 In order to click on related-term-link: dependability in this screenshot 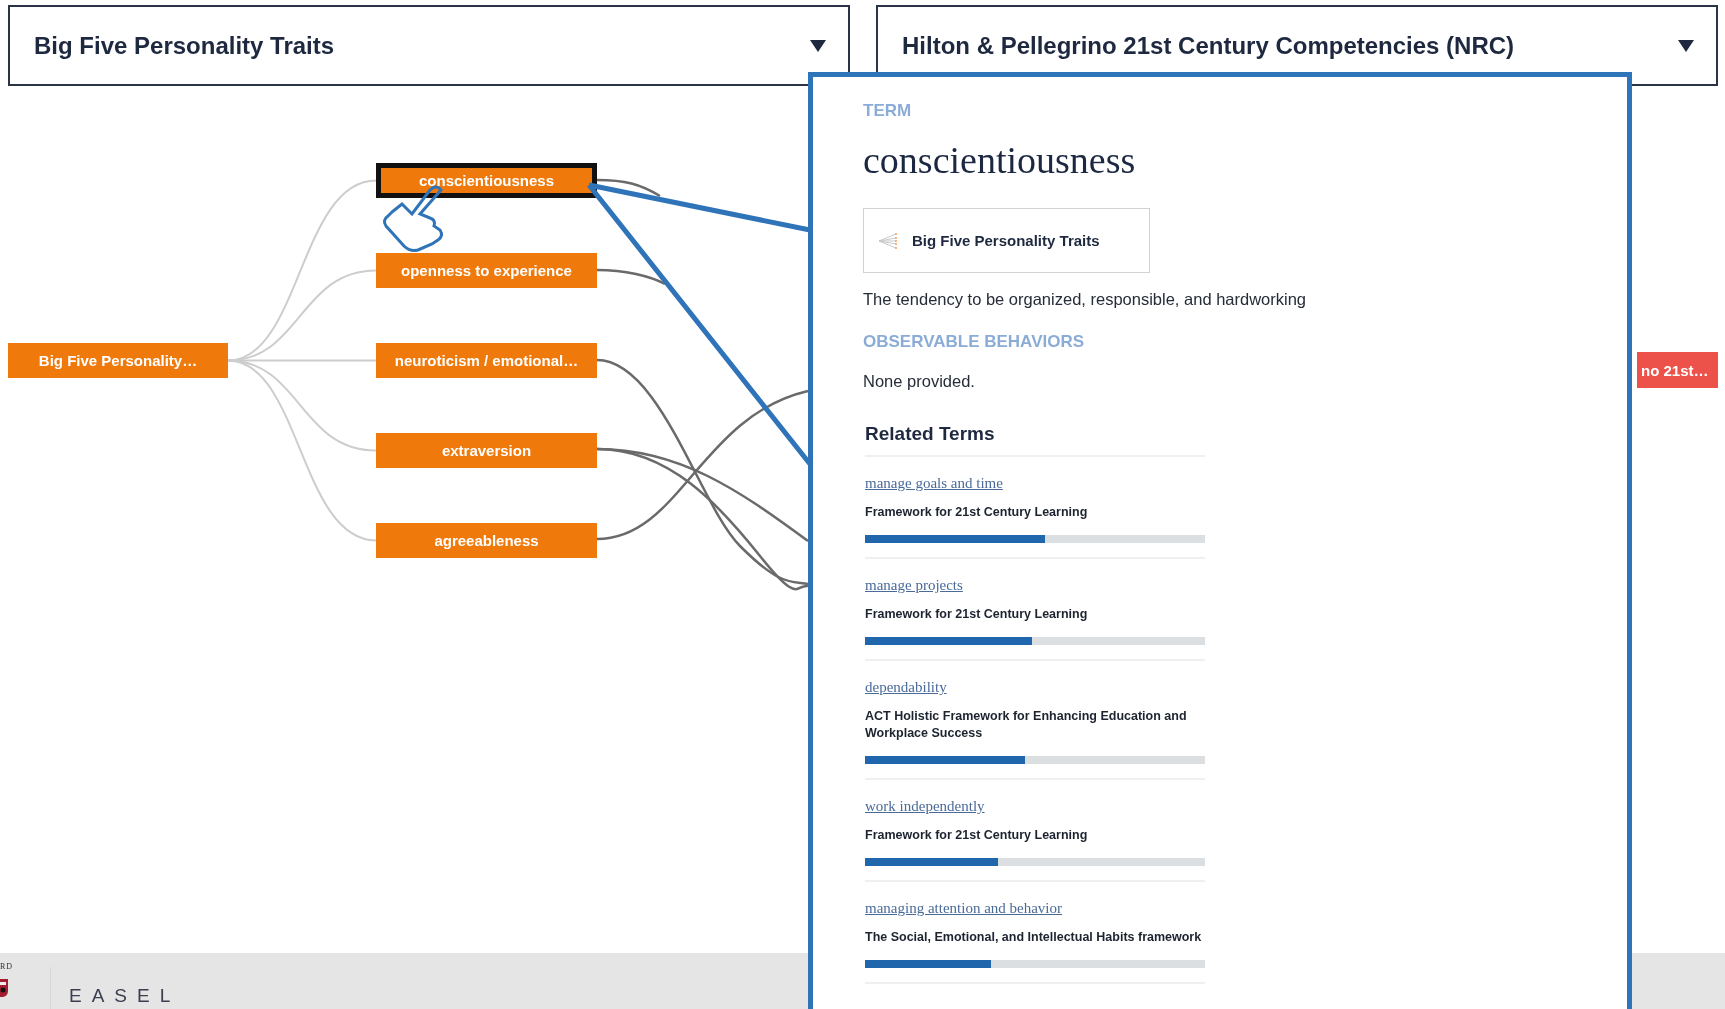, I will do `click(906, 687)`.